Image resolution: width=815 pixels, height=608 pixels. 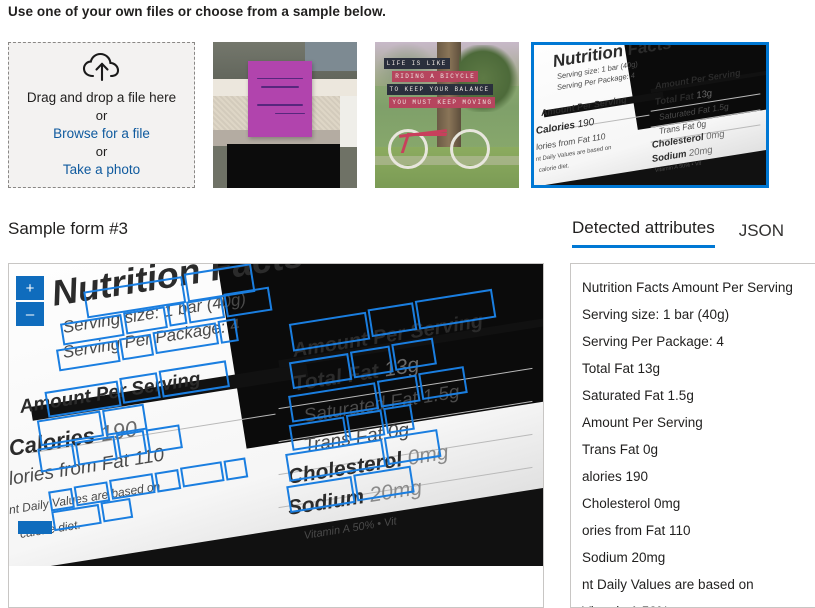 I want to click on sticky-note, so click(x=280, y=98).